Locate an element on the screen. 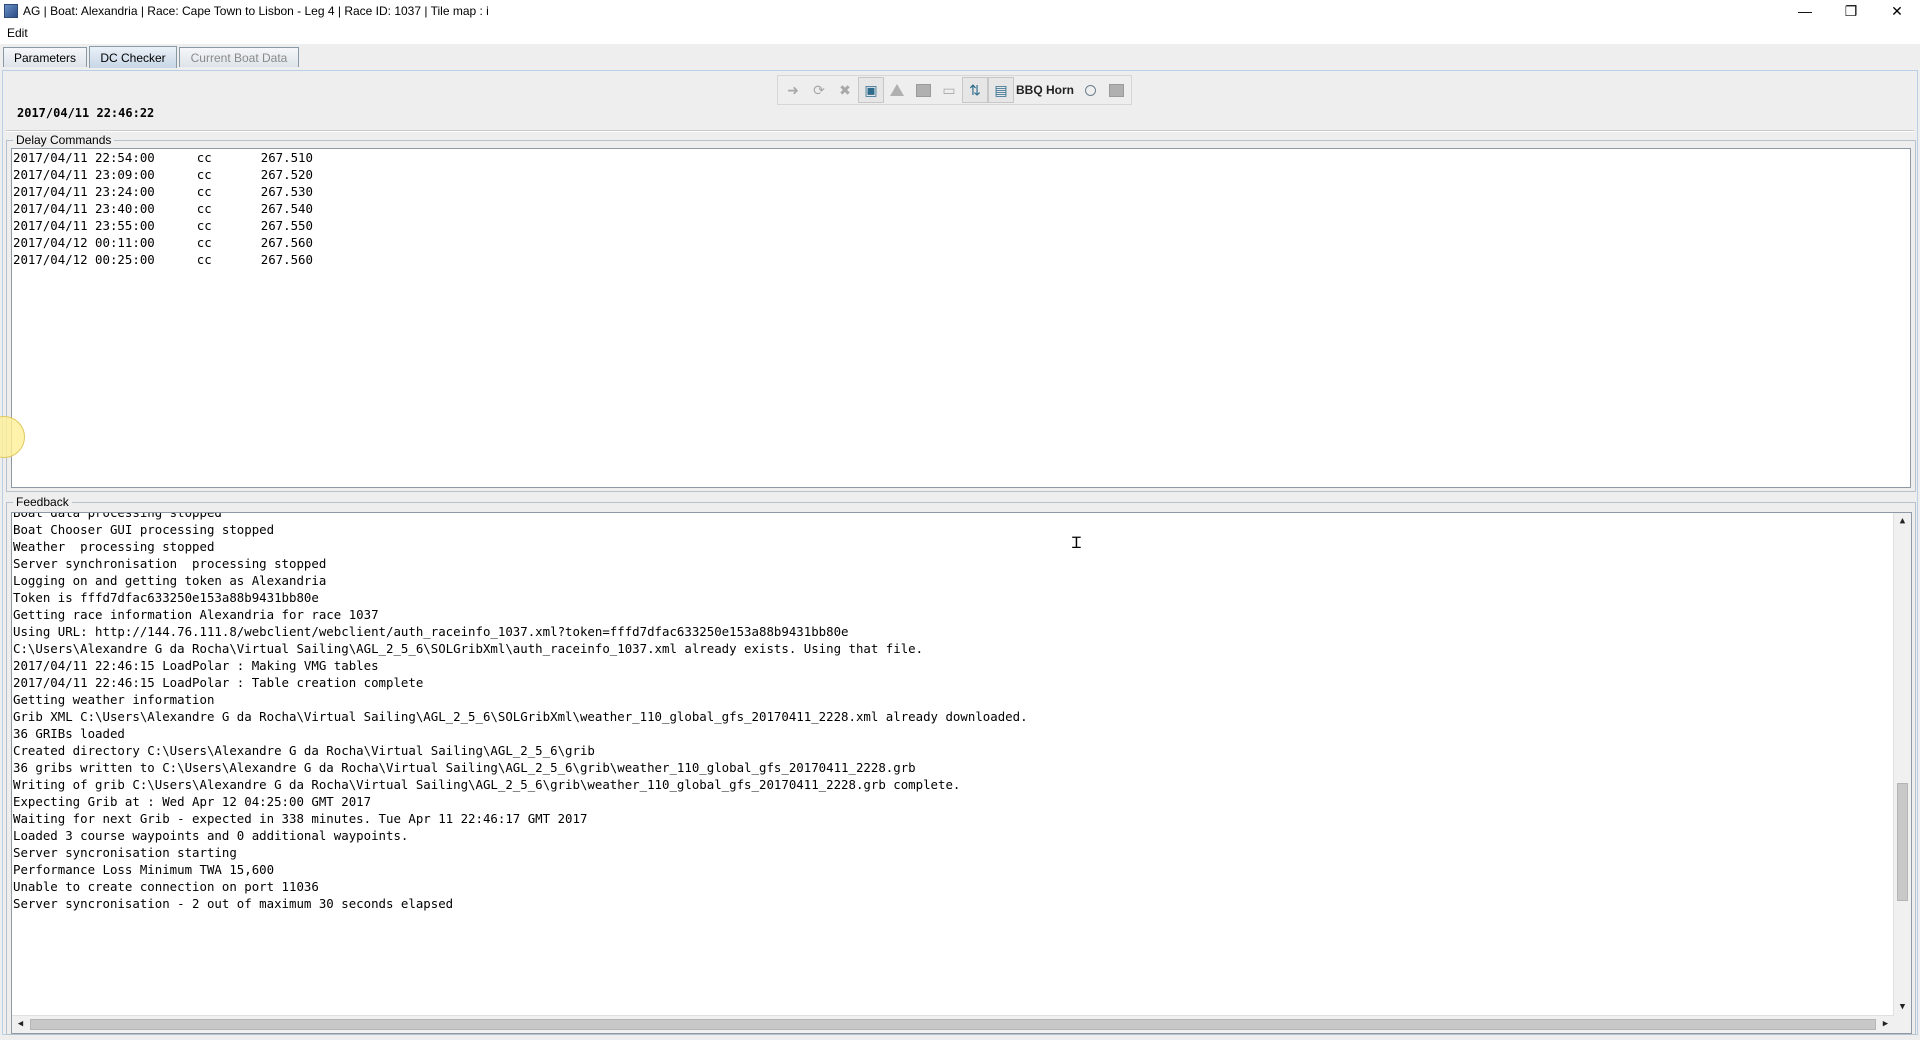  delay-command-value: 267.510 is located at coordinates (286, 157).